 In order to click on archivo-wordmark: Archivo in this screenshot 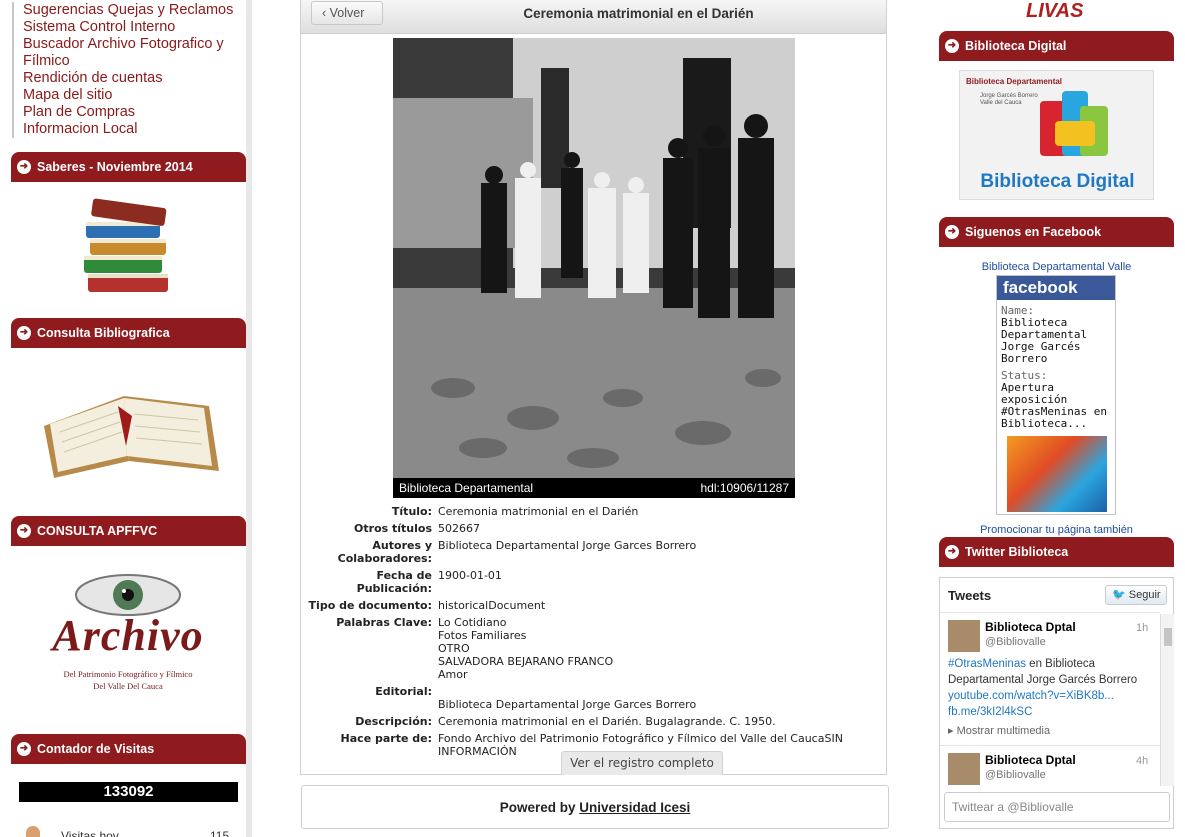, I will do `click(128, 635)`.